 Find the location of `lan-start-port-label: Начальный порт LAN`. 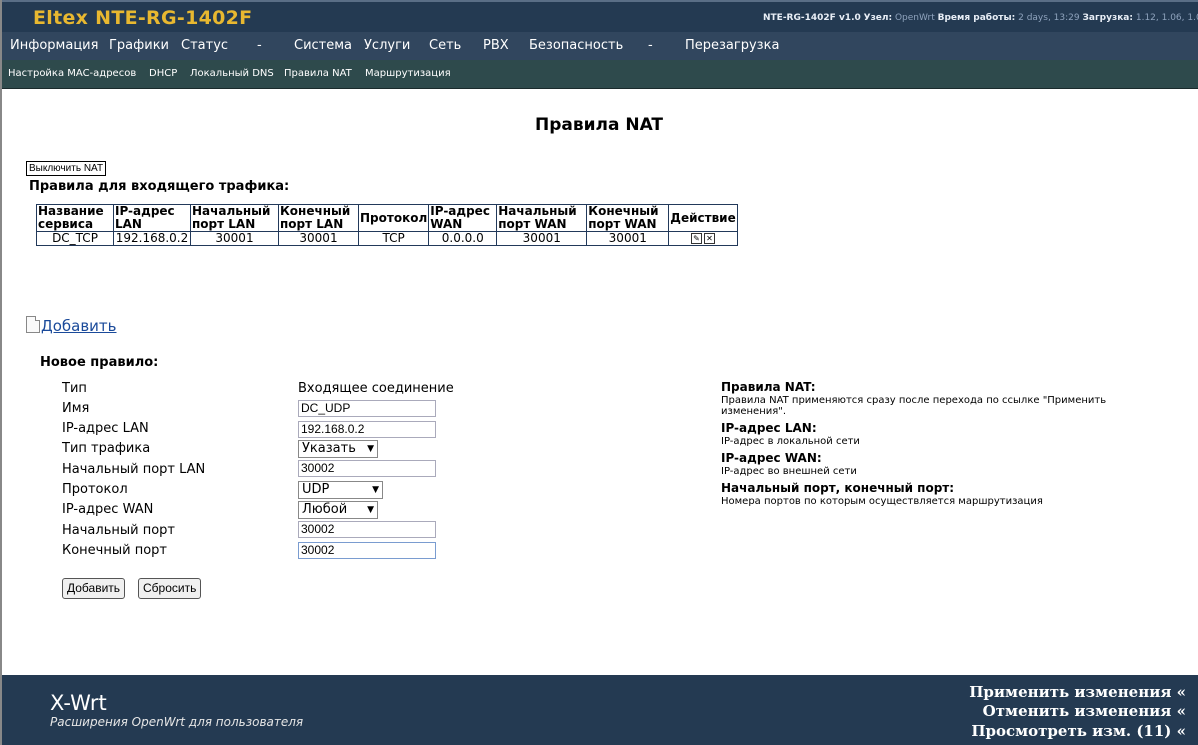

lan-start-port-label: Начальный порт LAN is located at coordinates (134, 469).